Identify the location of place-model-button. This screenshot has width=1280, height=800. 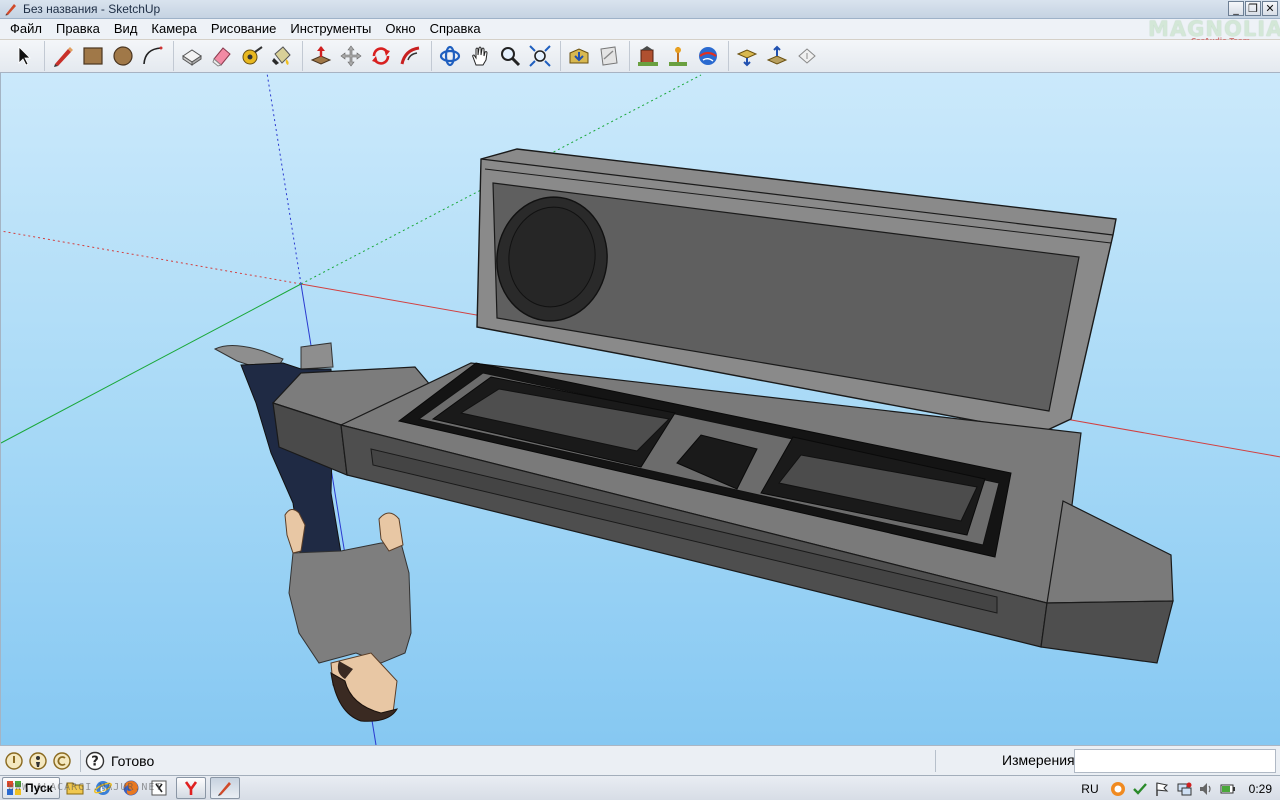
(678, 56).